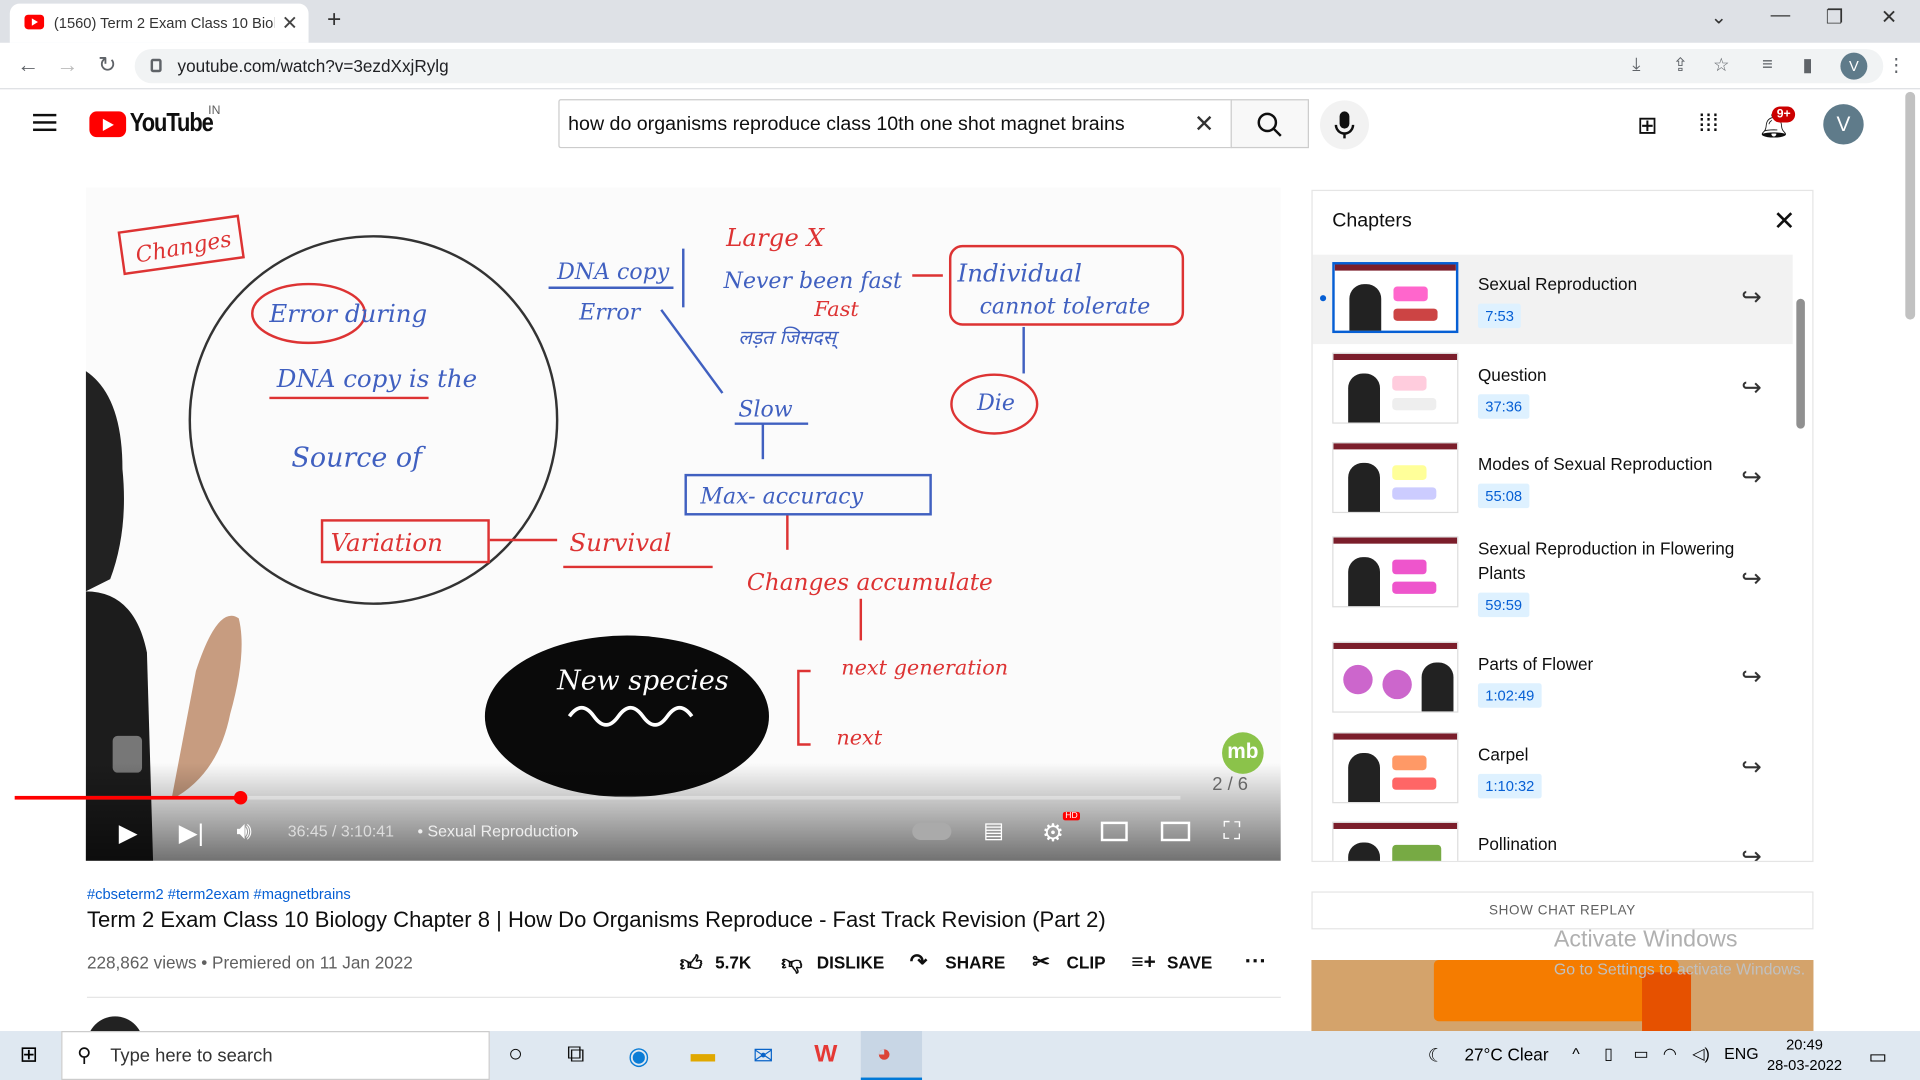 This screenshot has width=1920, height=1080. I want to click on minimize-icon: —, so click(1781, 16).